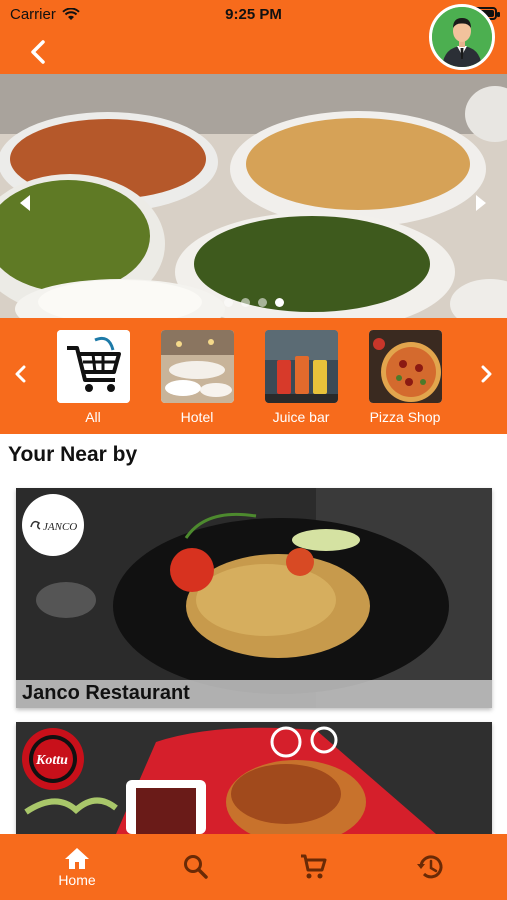  I want to click on nav-cart, so click(313, 867).